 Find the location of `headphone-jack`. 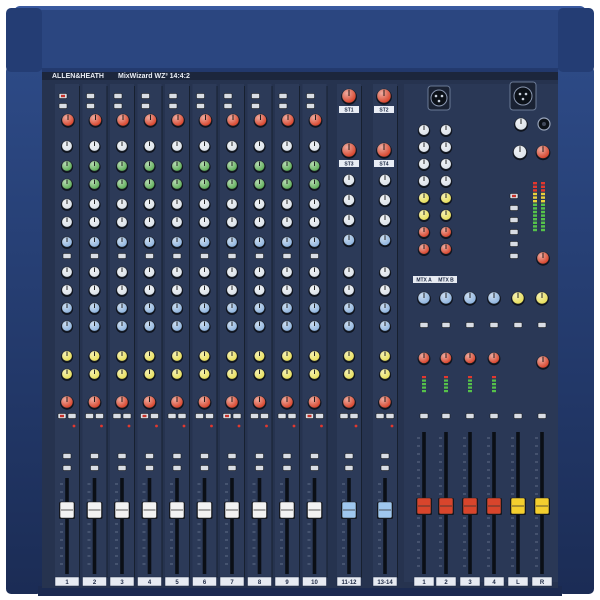

headphone-jack is located at coordinates (544, 124).